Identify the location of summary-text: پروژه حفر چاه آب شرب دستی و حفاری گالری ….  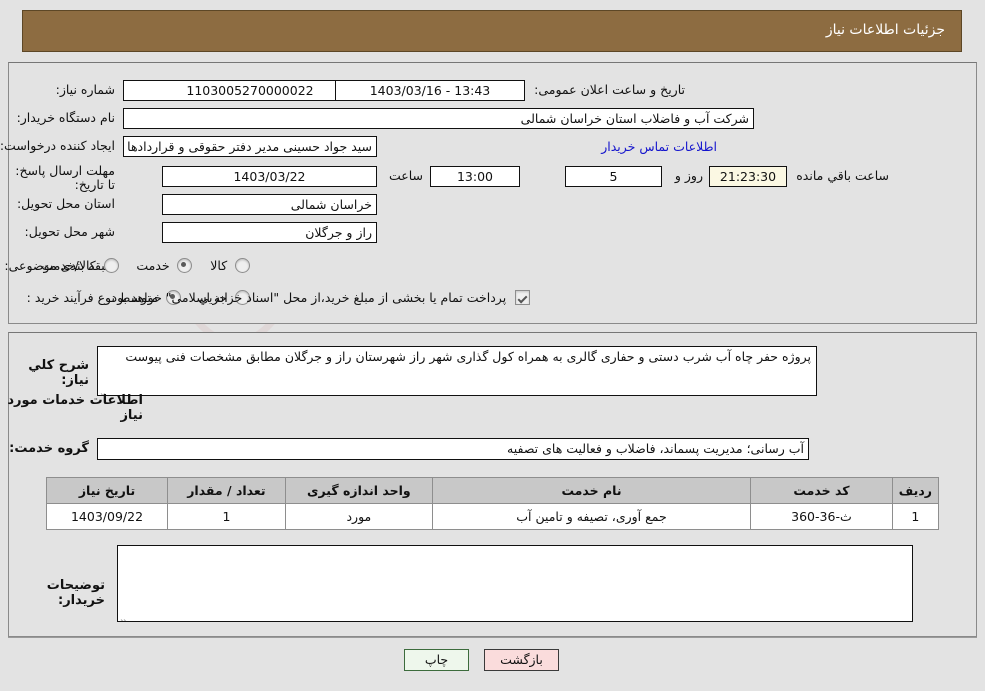
(468, 356).